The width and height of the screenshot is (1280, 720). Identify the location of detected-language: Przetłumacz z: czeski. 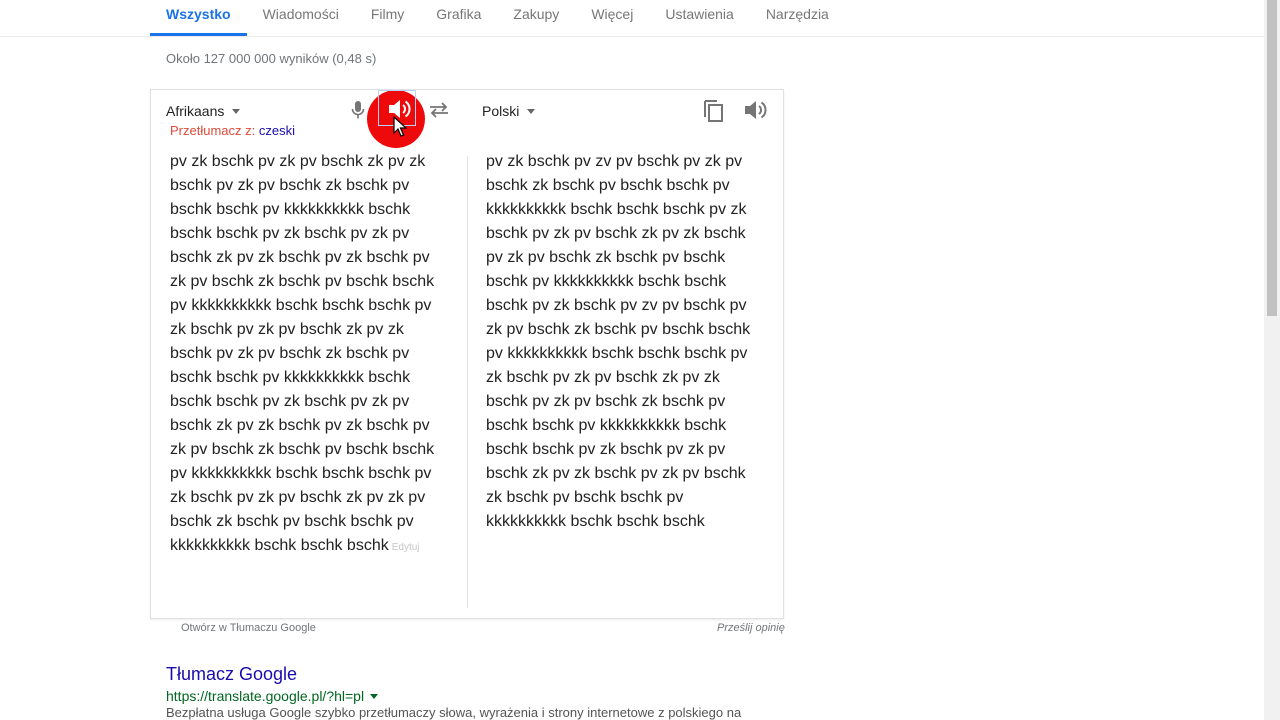
(232, 130).